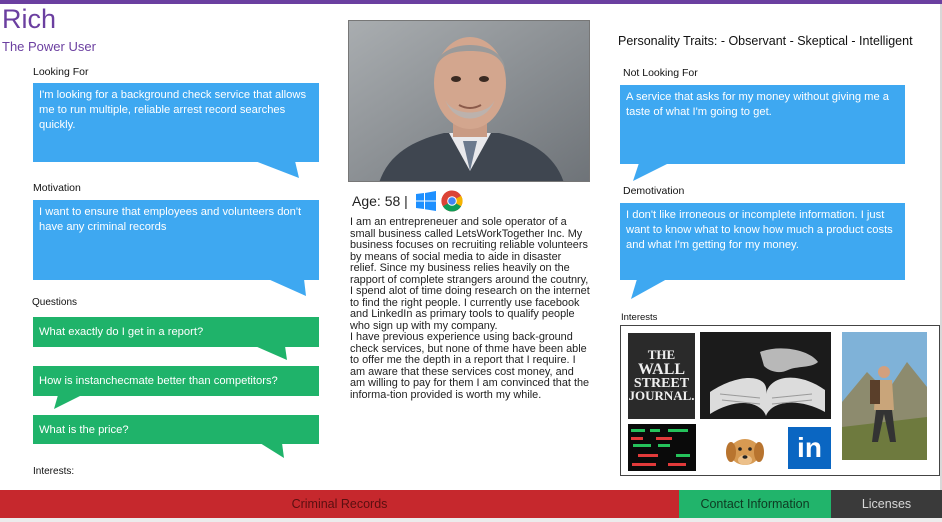 This screenshot has width=942, height=522. Describe the element at coordinates (84, 430) in the screenshot. I see `question-text: What is the price?` at that location.